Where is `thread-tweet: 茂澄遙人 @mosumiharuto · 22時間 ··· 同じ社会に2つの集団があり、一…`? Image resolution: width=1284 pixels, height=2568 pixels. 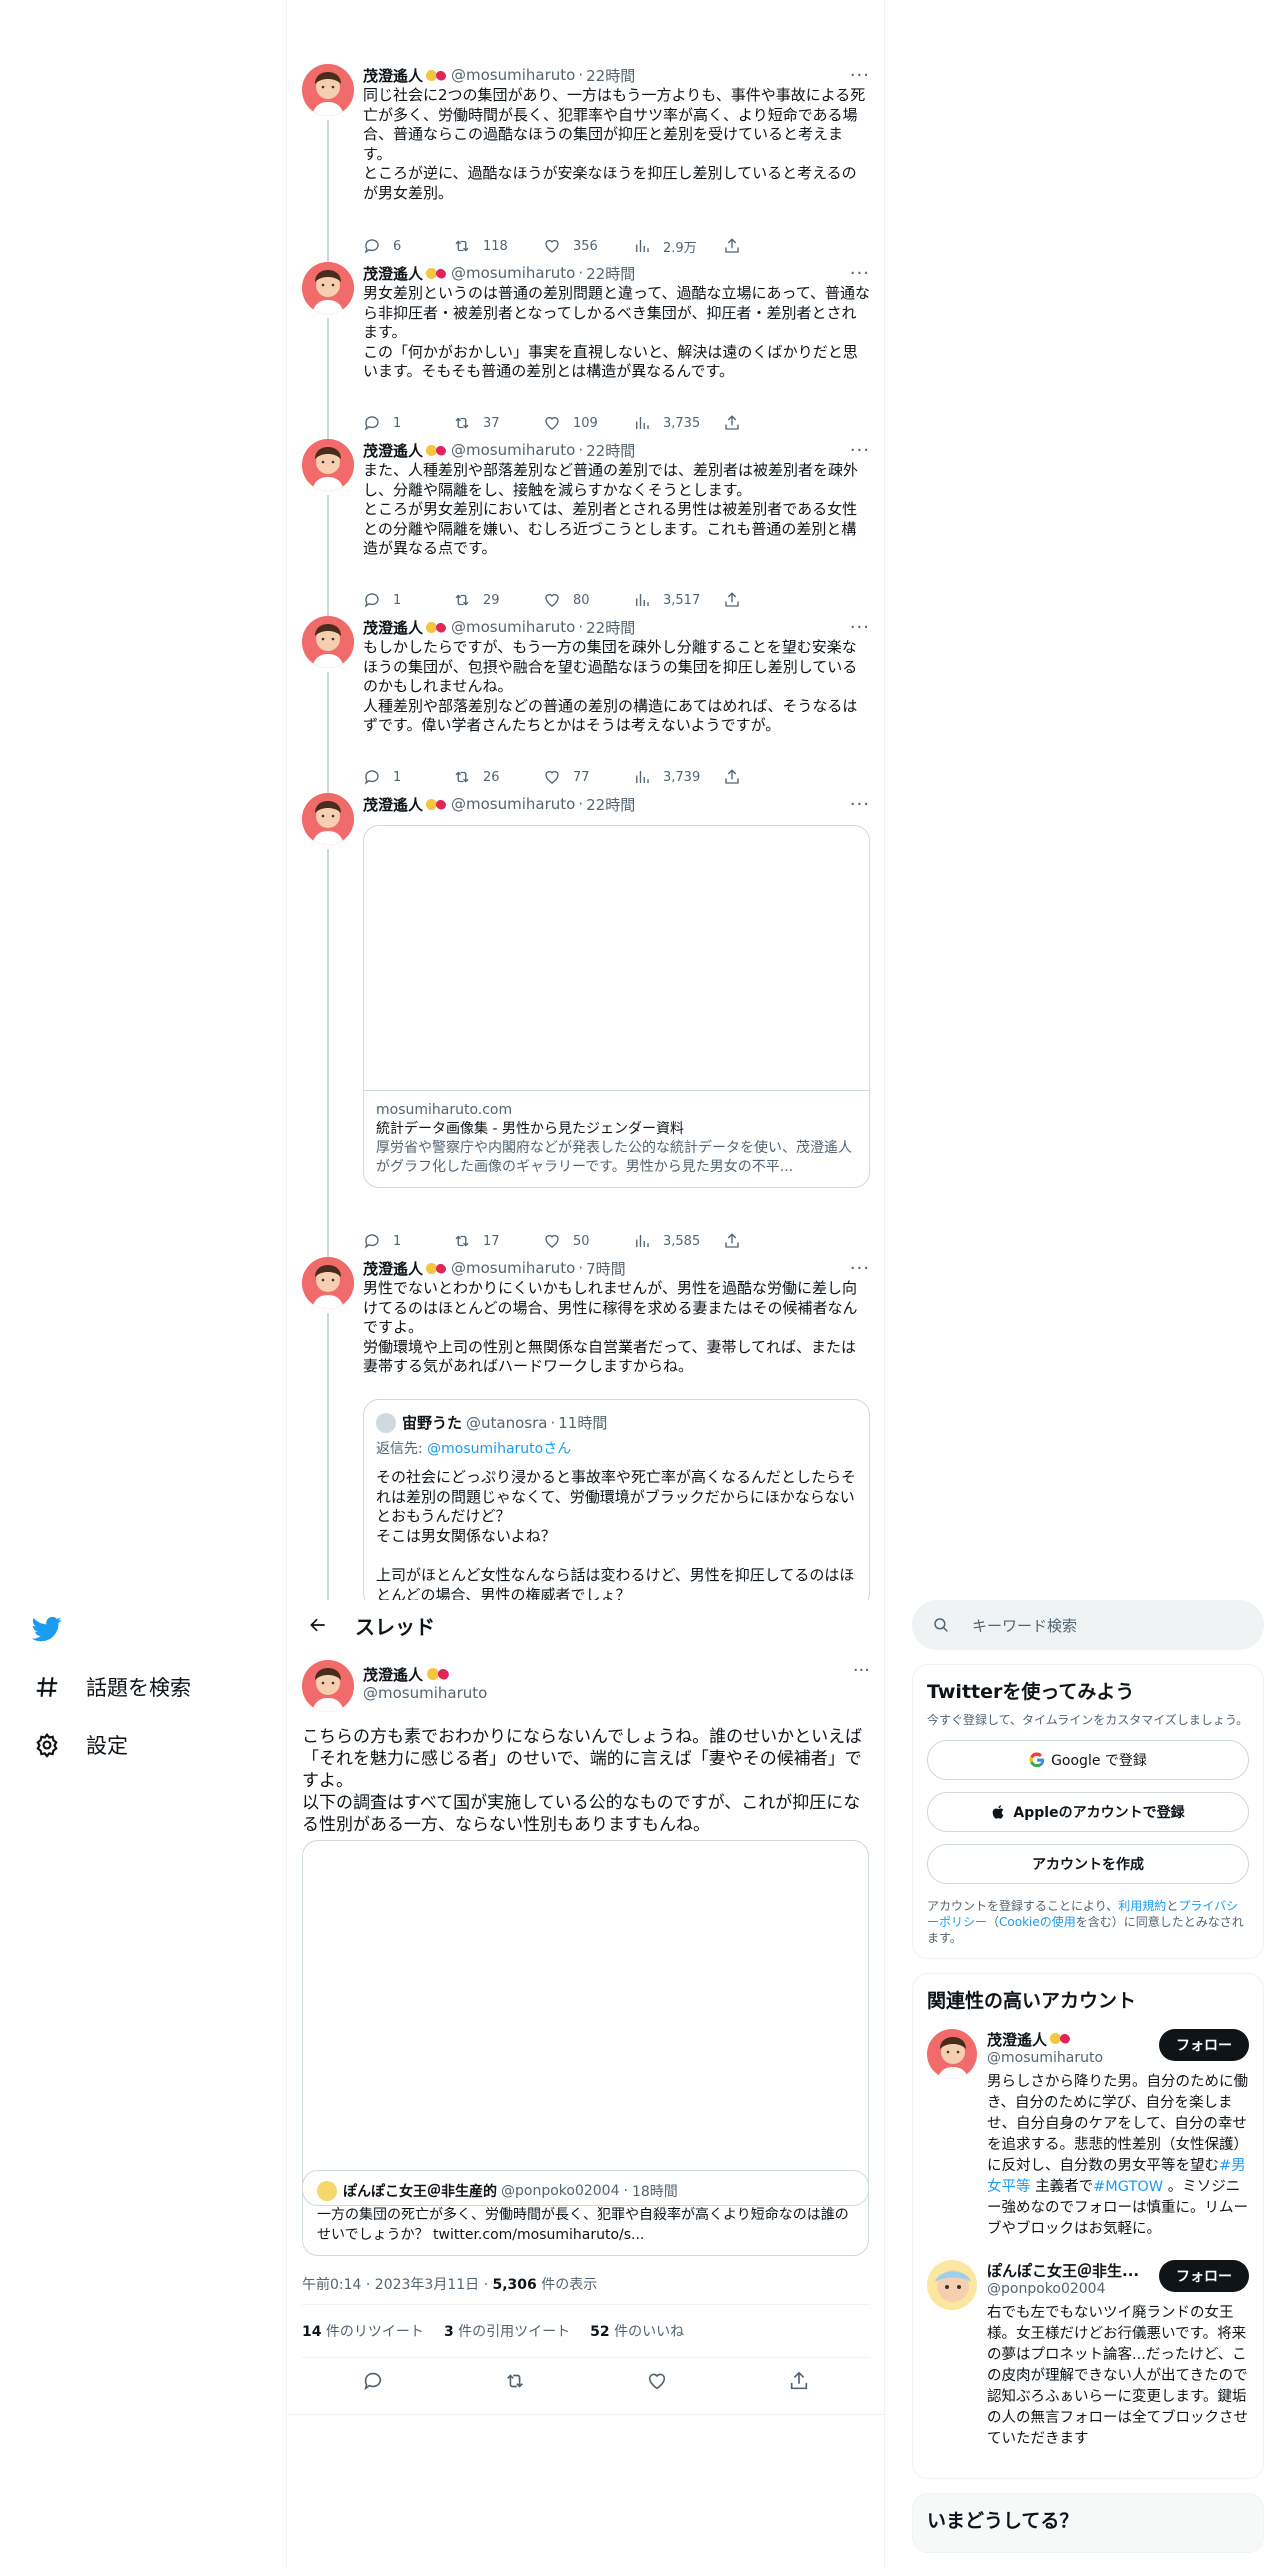 thread-tweet: 茂澄遙人 @mosumiharuto · 22時間 ··· 同じ社会に2つの集団があり、一… is located at coordinates (585, 161).